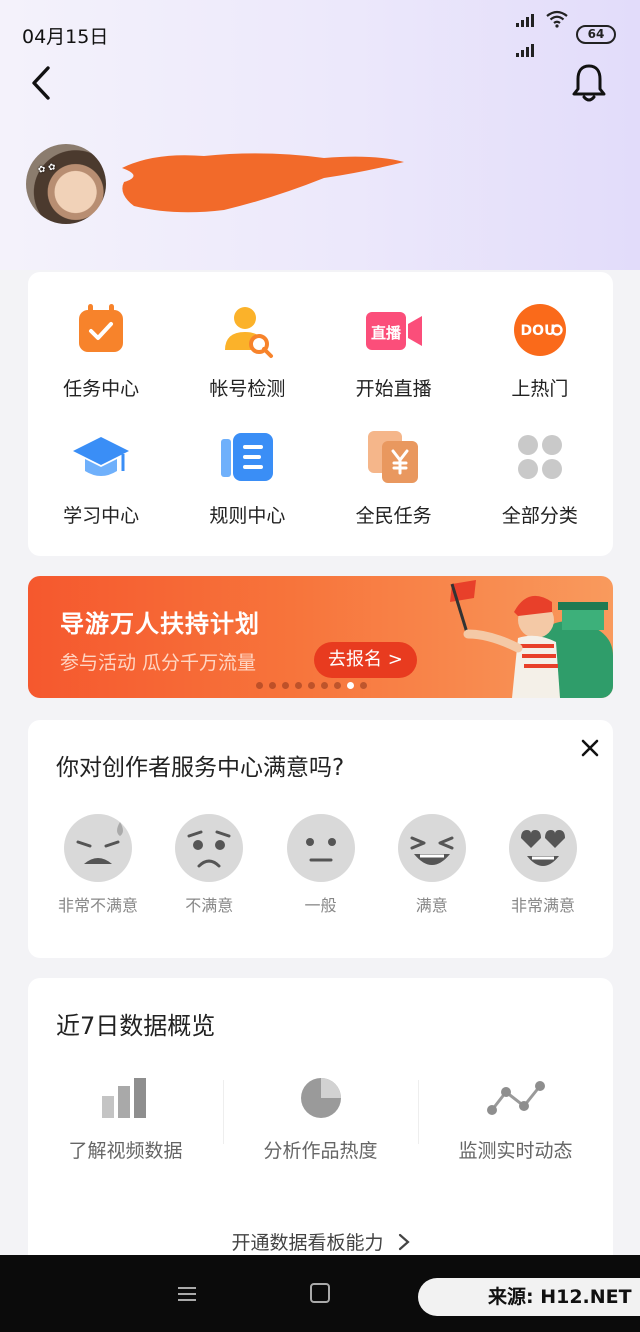  What do you see at coordinates (101, 456) in the screenshot?
I see `graduation-cap-icon` at bounding box center [101, 456].